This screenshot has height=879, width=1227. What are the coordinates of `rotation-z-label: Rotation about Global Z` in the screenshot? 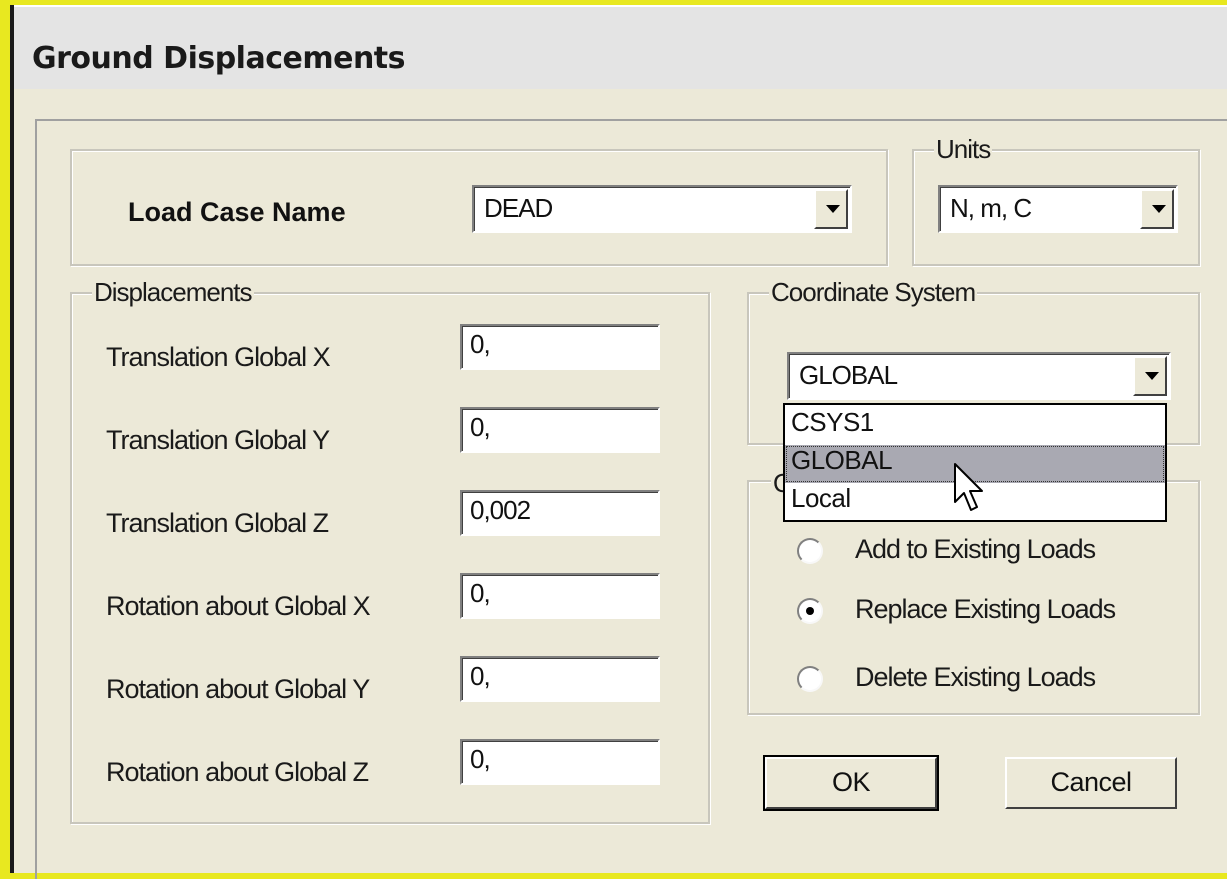 It's located at (237, 772).